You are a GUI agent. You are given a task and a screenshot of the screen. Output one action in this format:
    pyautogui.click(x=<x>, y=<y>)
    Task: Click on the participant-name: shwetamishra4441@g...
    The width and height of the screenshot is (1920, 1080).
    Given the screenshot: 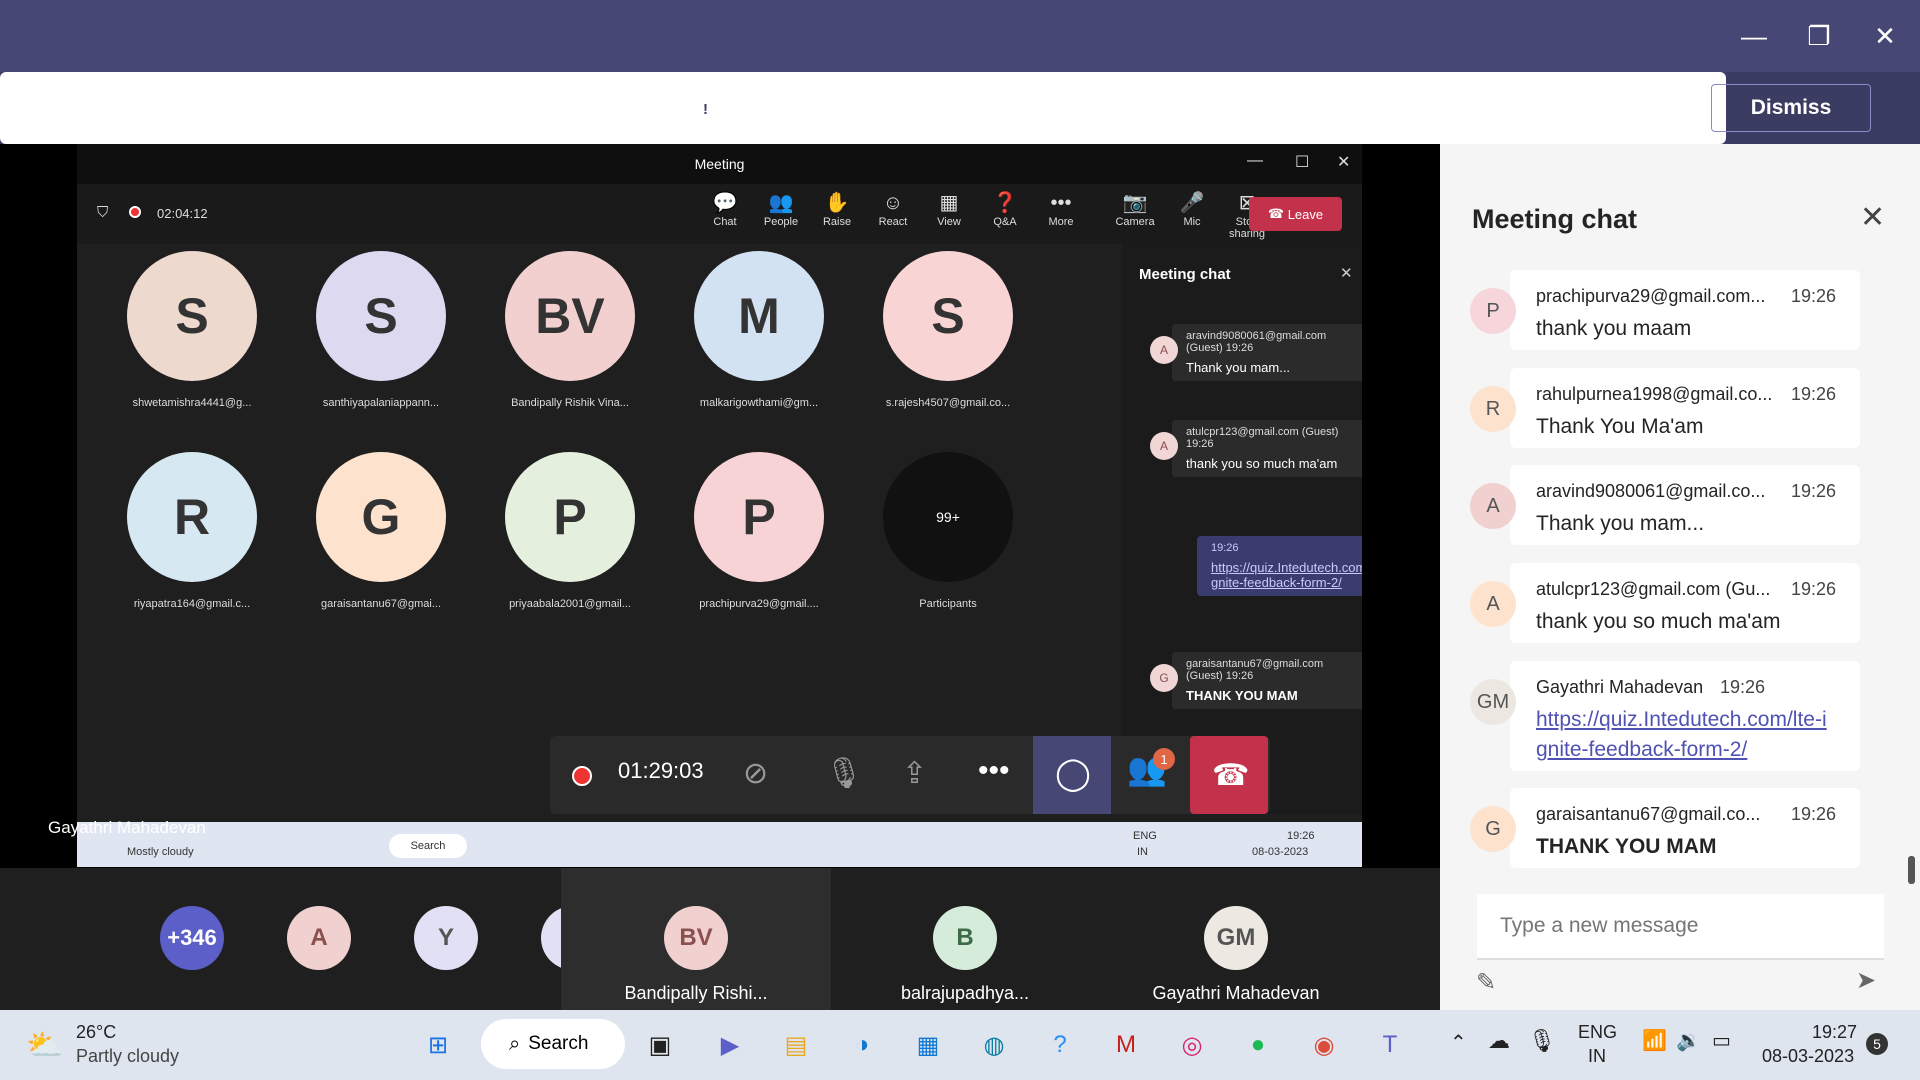 What is the action you would take?
    pyautogui.click(x=192, y=403)
    